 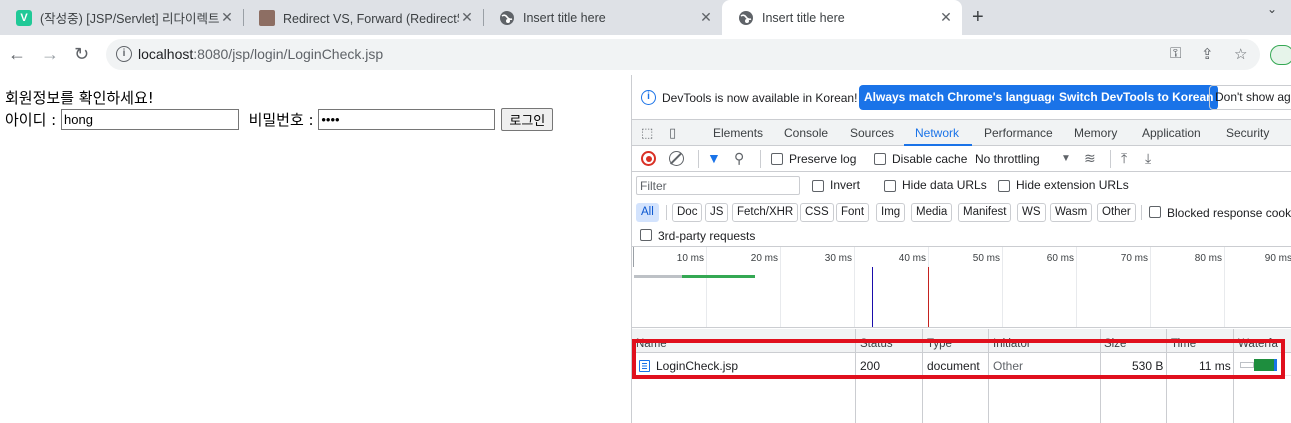 I want to click on invert-checkbox, so click(x=818, y=186).